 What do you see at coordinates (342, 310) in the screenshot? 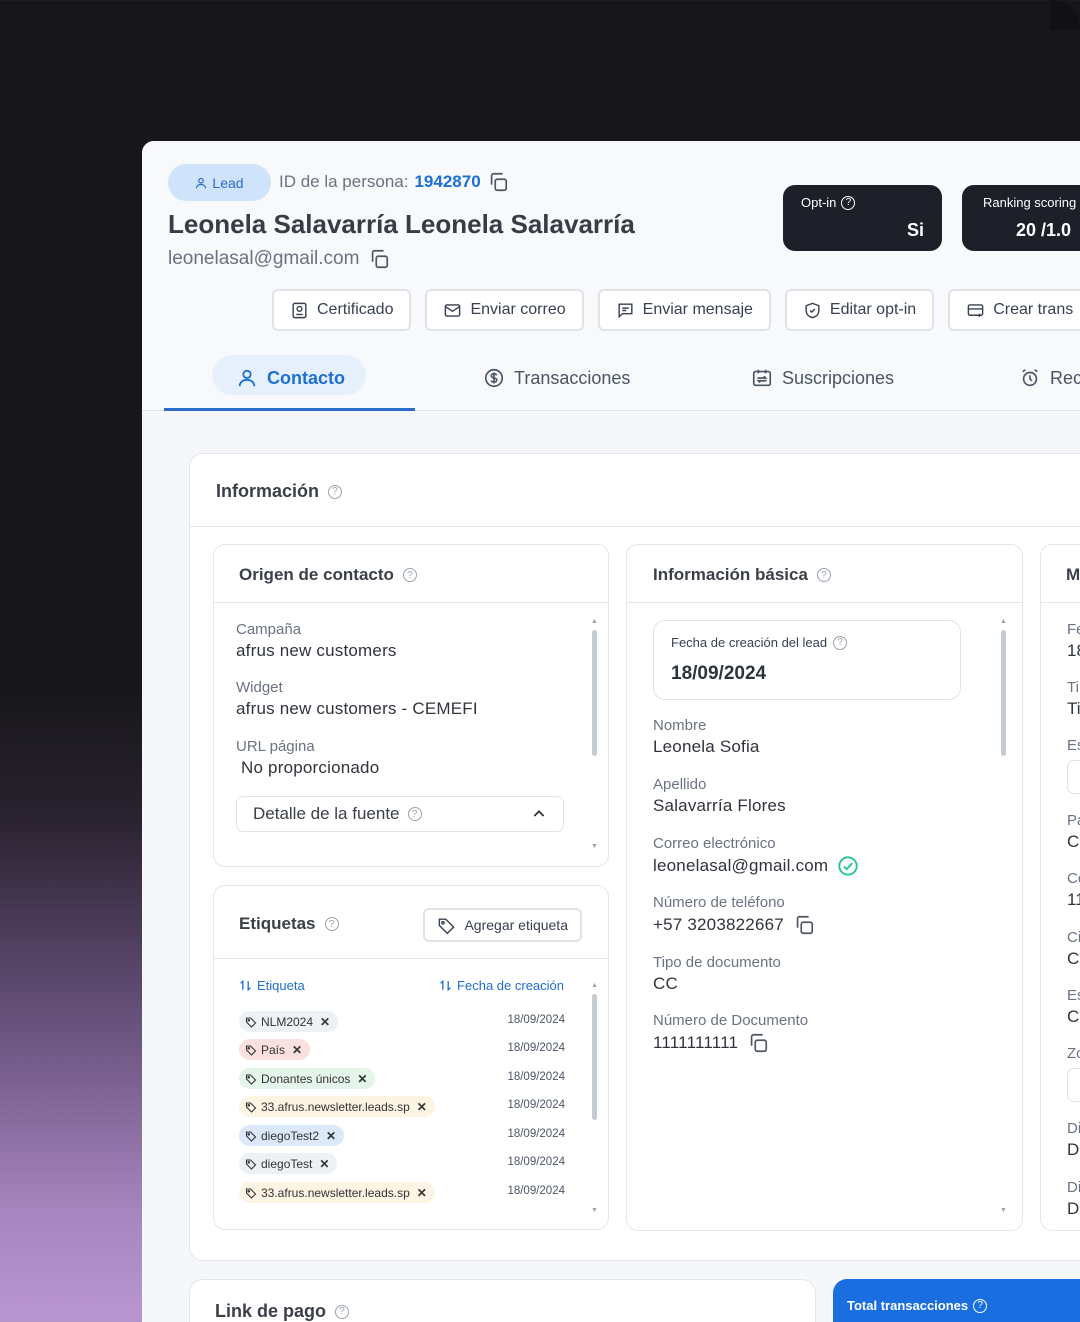
I see `certificado-button: Certificado` at bounding box center [342, 310].